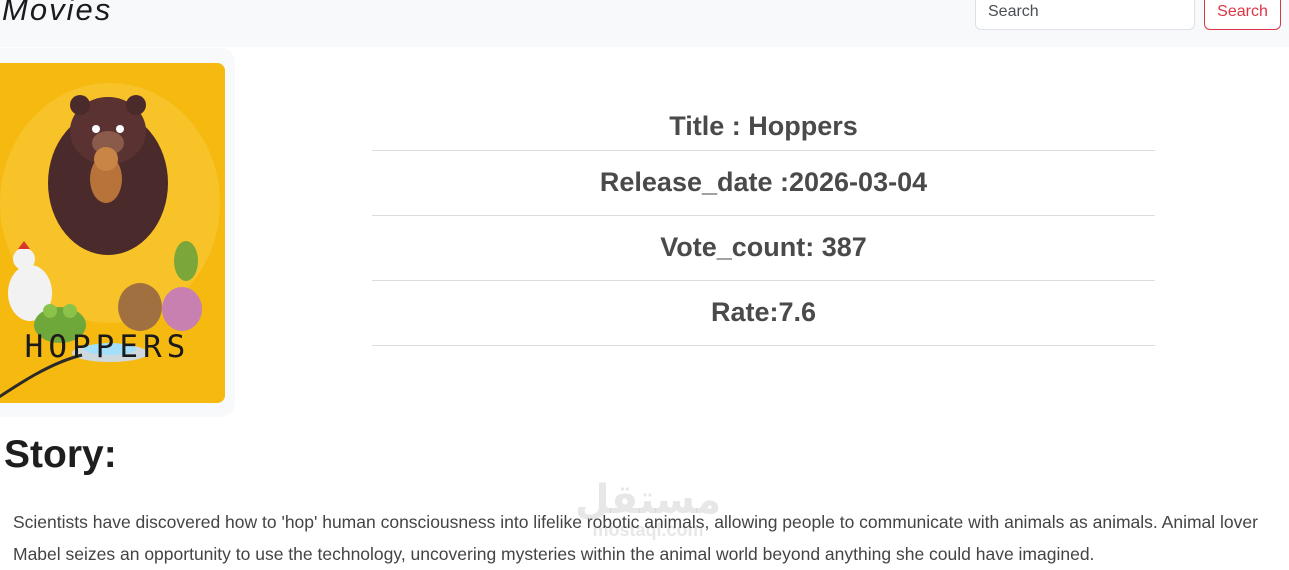  I want to click on movie-rate: Rate:7.6, so click(763, 313).